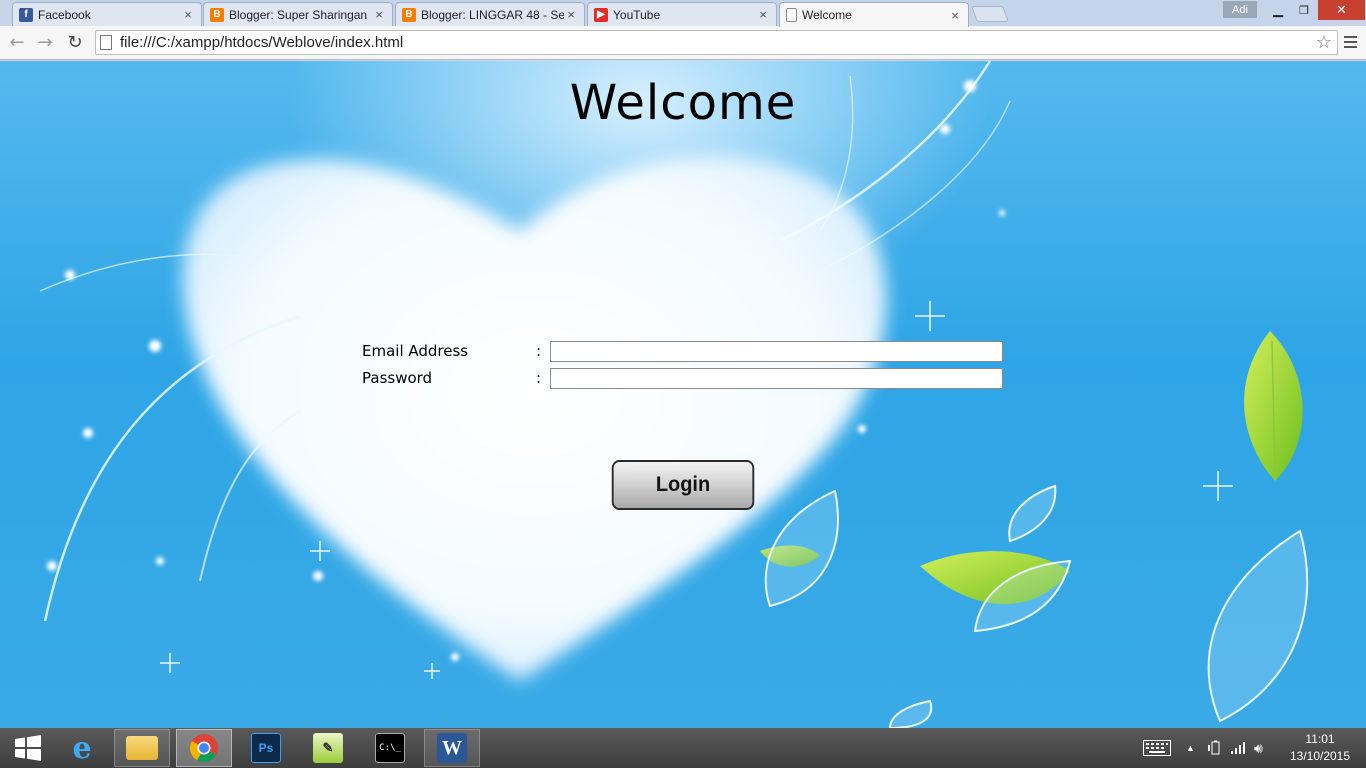 The image size is (1366, 768). What do you see at coordinates (601, 14) in the screenshot?
I see `youtube-icon: ▶` at bounding box center [601, 14].